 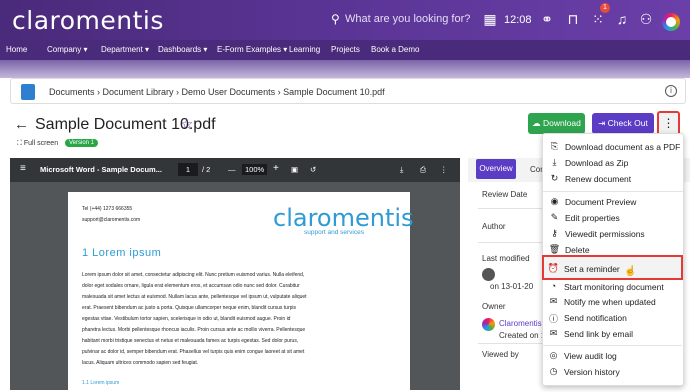 I want to click on rotate-icon: ↺, so click(x=313, y=169).